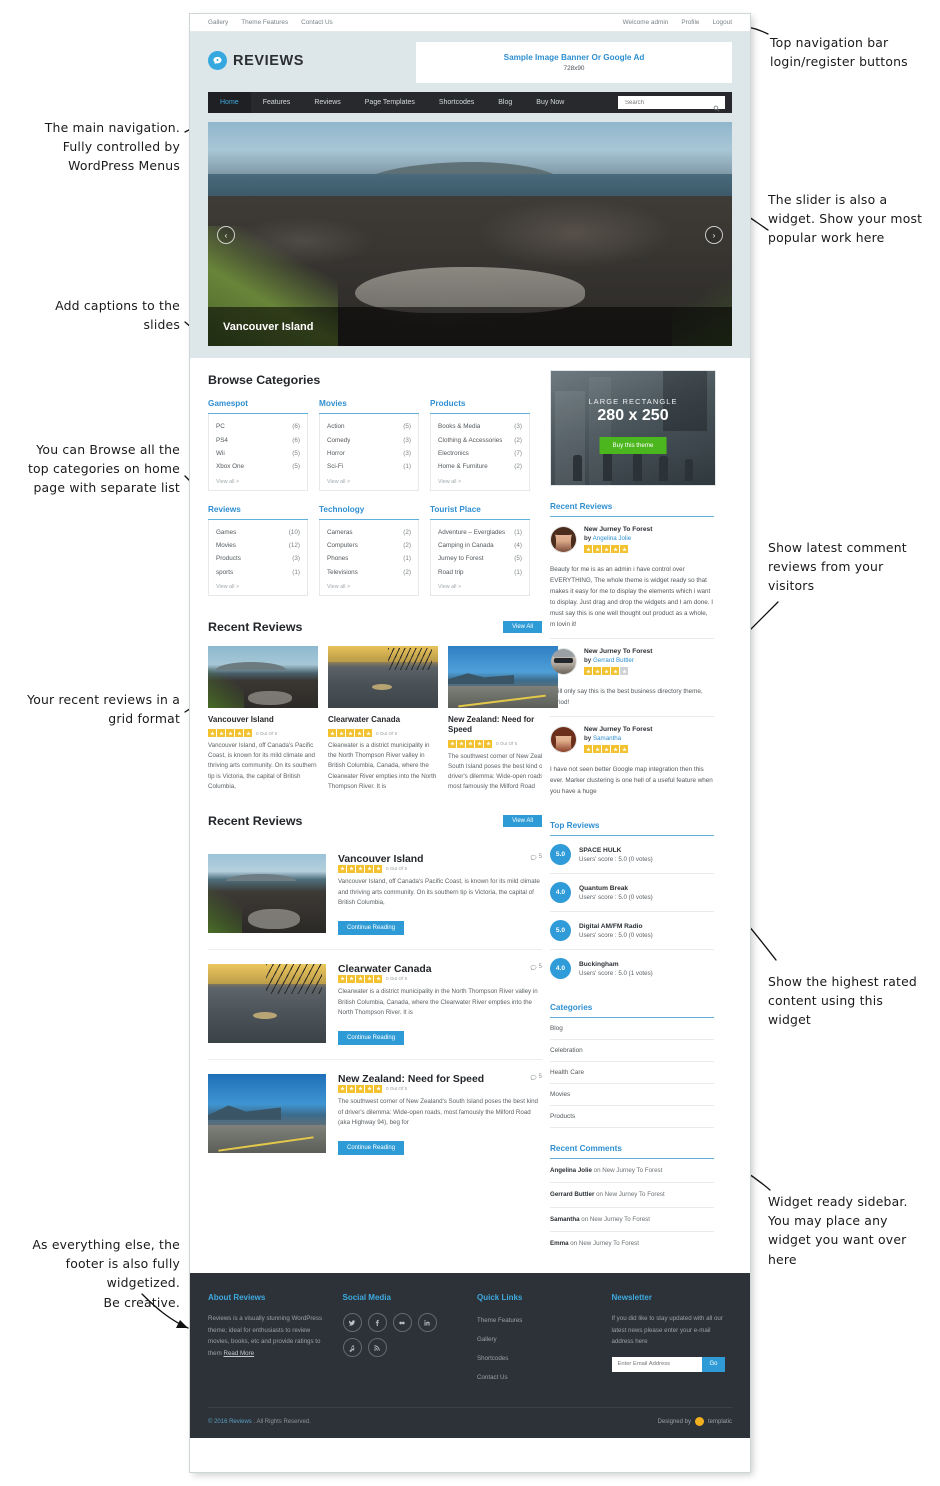  What do you see at coordinates (480, 466) in the screenshot?
I see `category-row: Home & Furniture (2)` at bounding box center [480, 466].